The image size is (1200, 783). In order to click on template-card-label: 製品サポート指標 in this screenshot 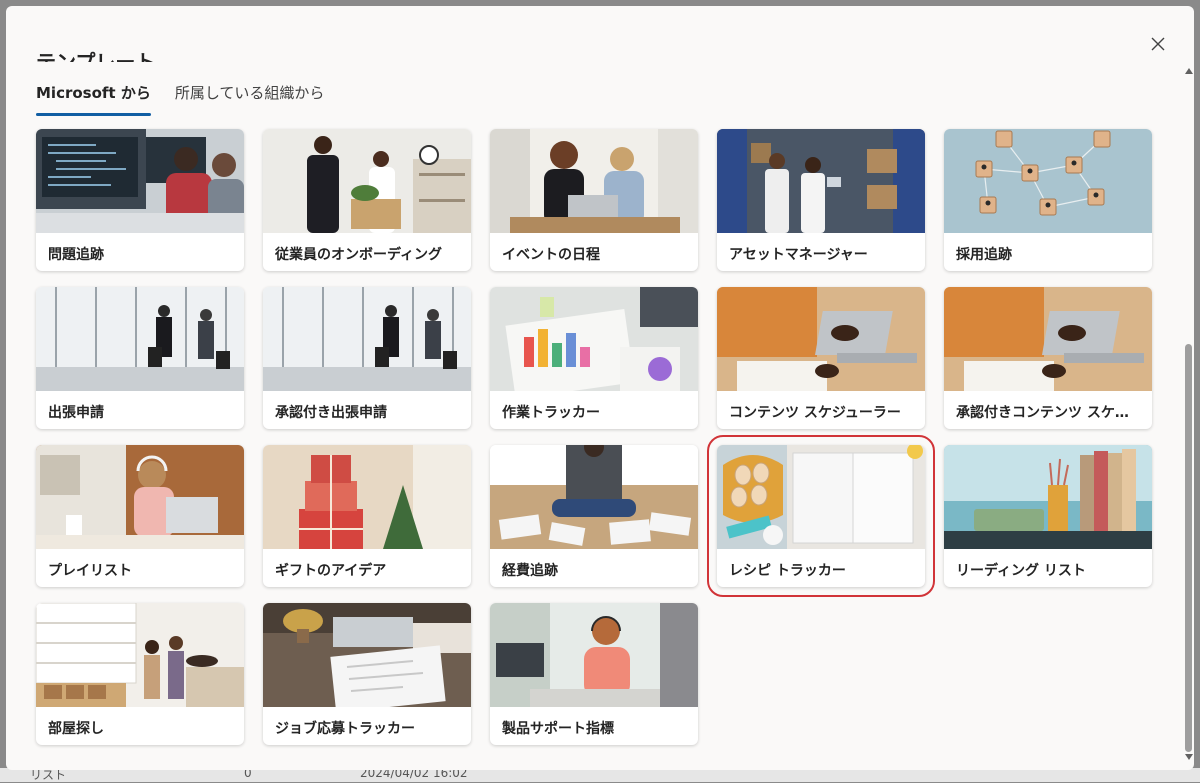, I will do `click(558, 729)`.